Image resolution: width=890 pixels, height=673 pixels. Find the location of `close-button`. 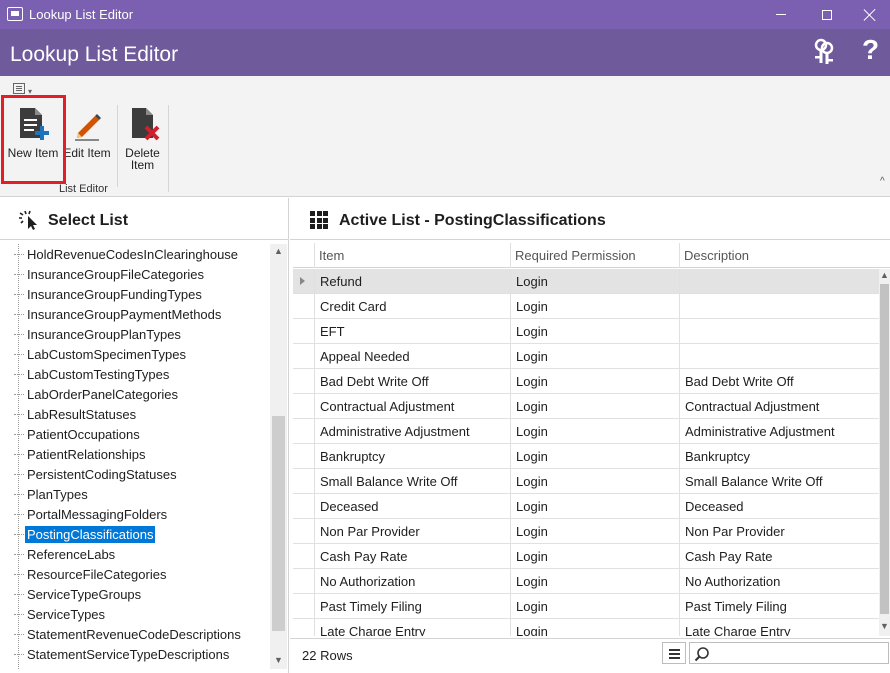

close-button is located at coordinates (870, 14).